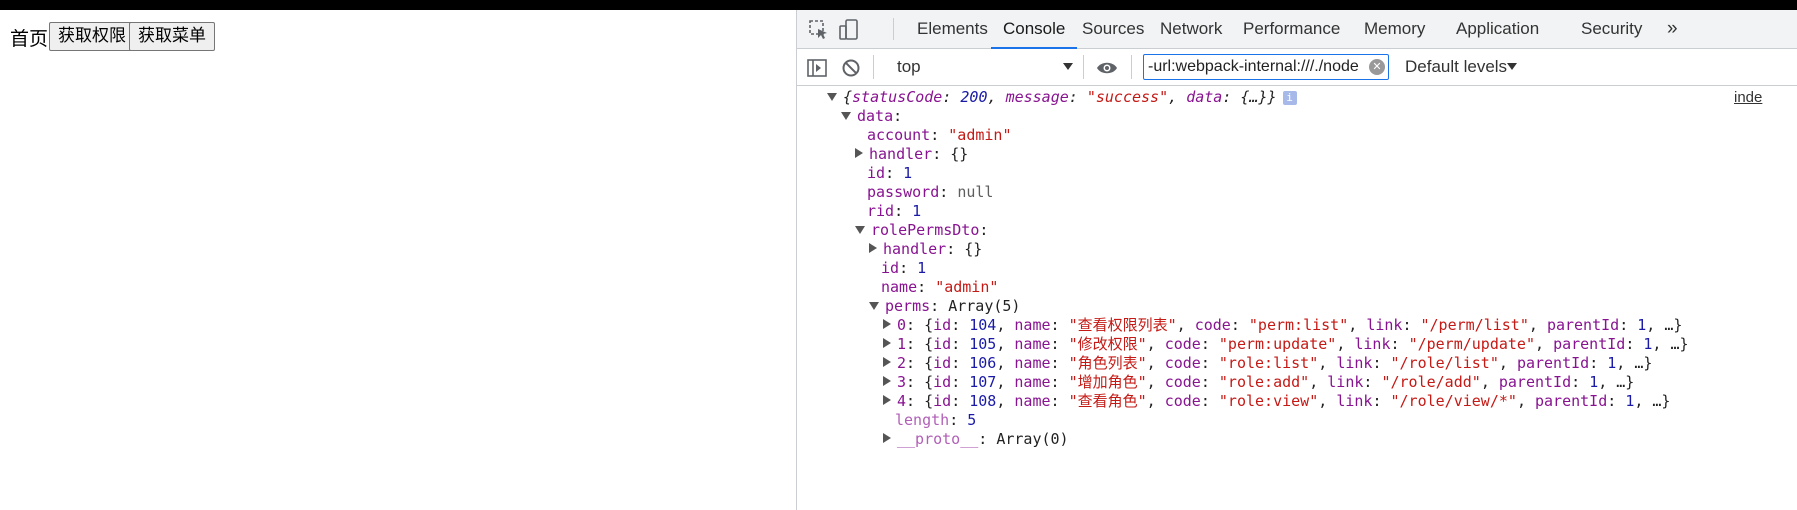 The width and height of the screenshot is (1797, 510). What do you see at coordinates (939, 135) in the screenshot?
I see `tree-prop-account: account: "admin"` at bounding box center [939, 135].